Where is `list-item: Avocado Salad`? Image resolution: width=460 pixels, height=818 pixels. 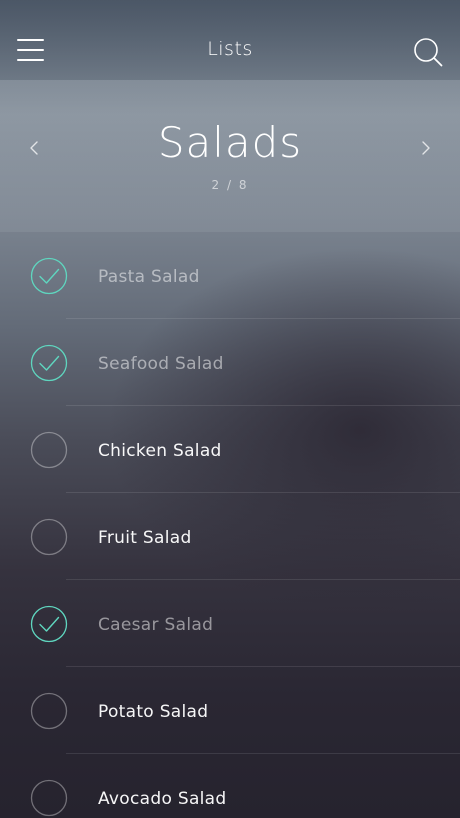 list-item: Avocado Salad is located at coordinates (230, 786).